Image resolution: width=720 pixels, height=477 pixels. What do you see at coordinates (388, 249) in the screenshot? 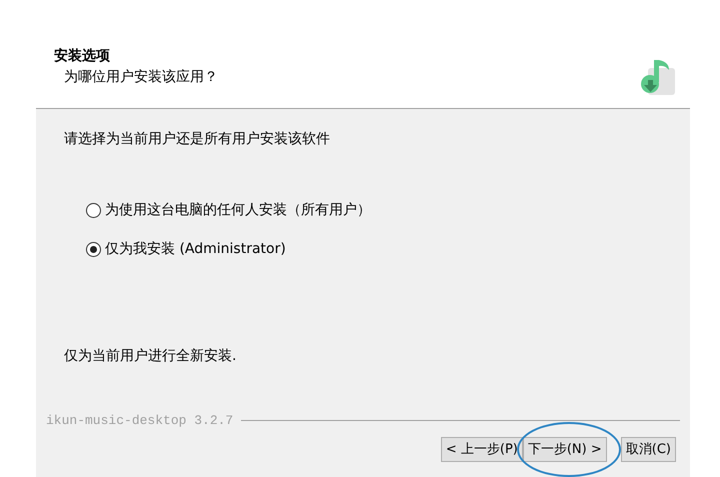
I see `radio-option: 仅为我安装 (Administrator)` at bounding box center [388, 249].